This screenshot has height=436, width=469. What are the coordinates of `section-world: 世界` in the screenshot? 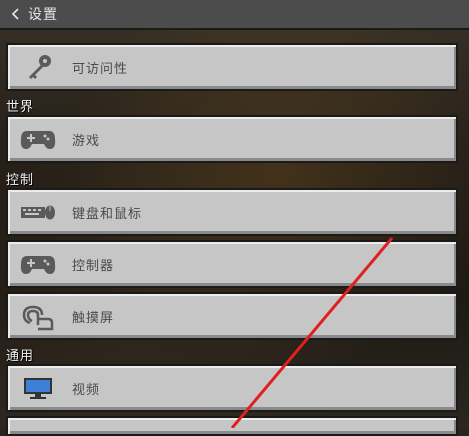 It's located at (20, 107).